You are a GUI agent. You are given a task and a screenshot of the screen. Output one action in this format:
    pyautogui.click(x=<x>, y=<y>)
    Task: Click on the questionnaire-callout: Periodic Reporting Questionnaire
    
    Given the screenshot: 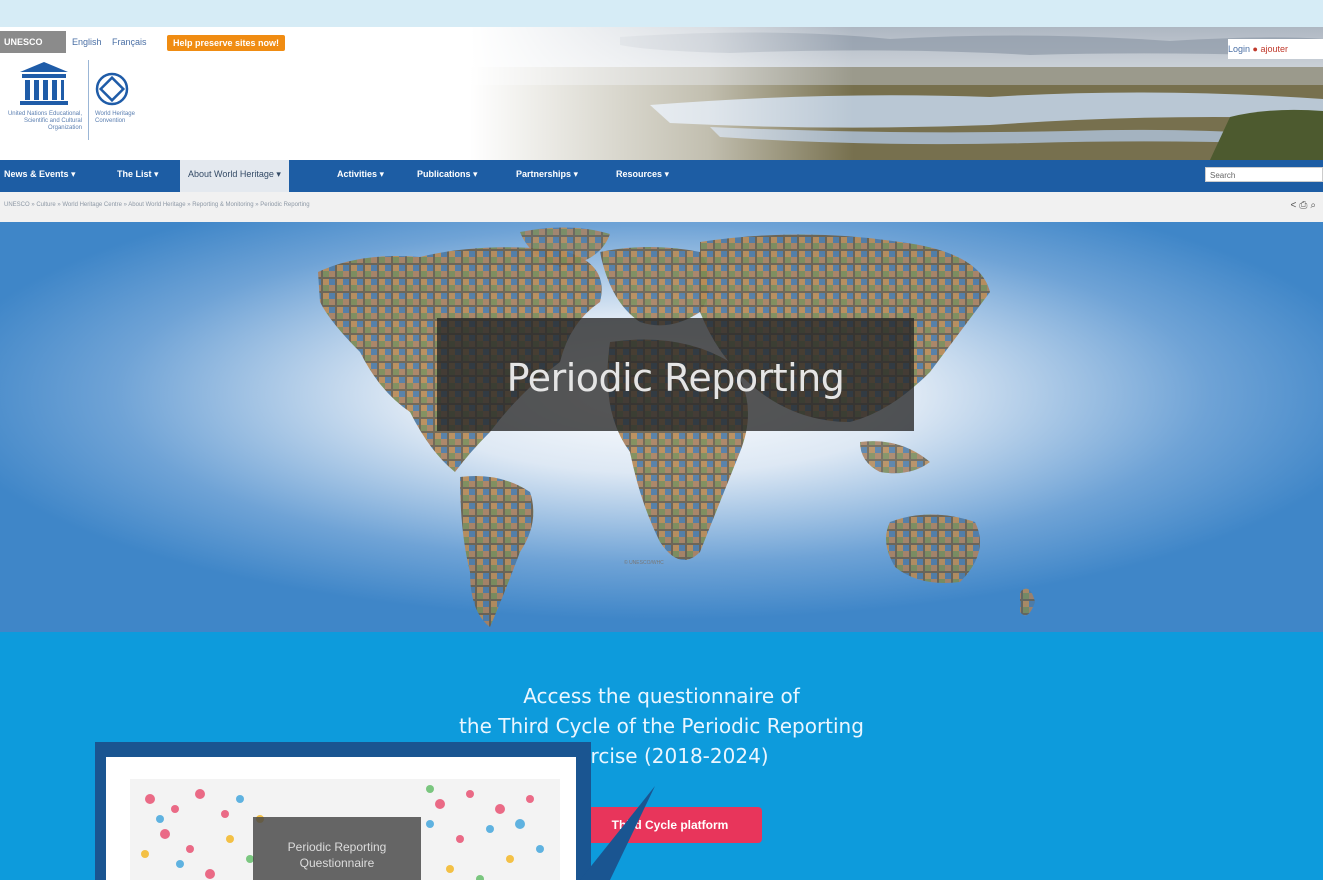 What is the action you would take?
    pyautogui.click(x=343, y=811)
    